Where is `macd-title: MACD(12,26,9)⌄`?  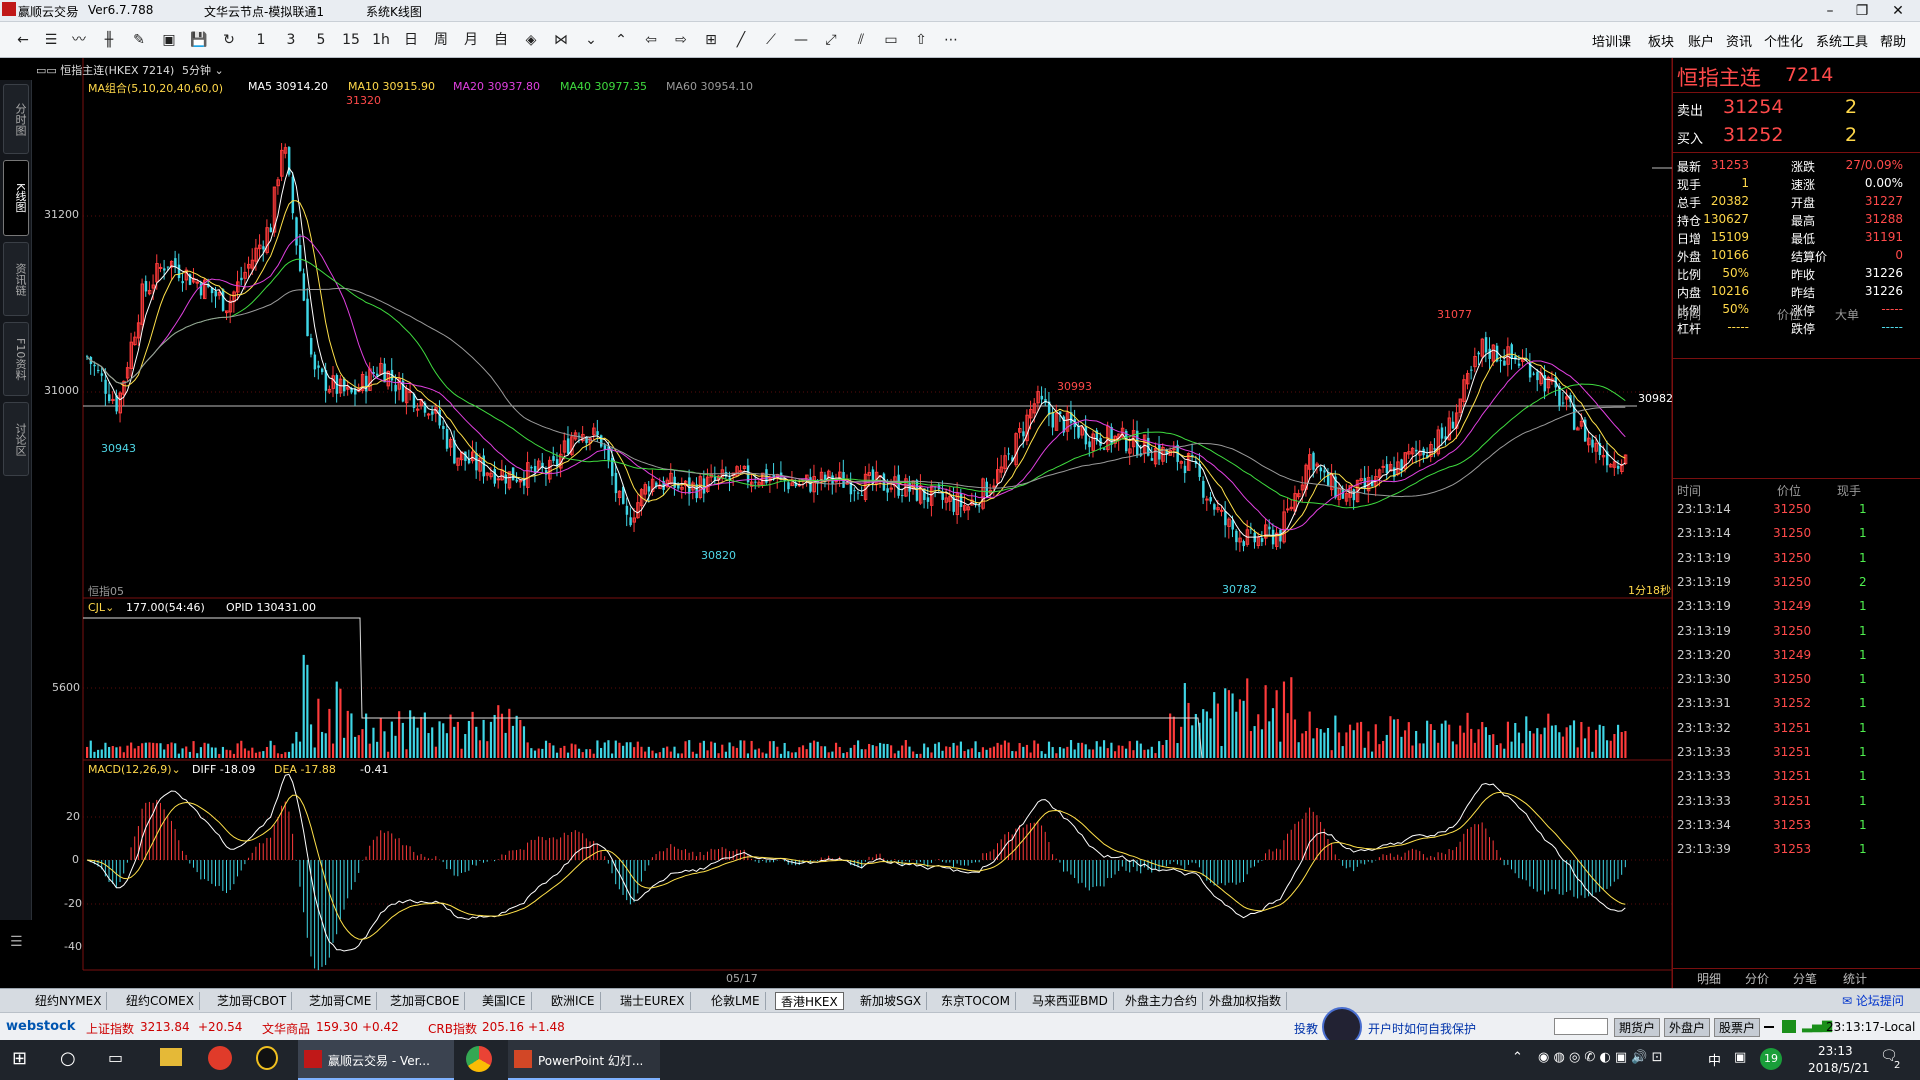 macd-title: MACD(12,26,9)⌄ is located at coordinates (134, 769).